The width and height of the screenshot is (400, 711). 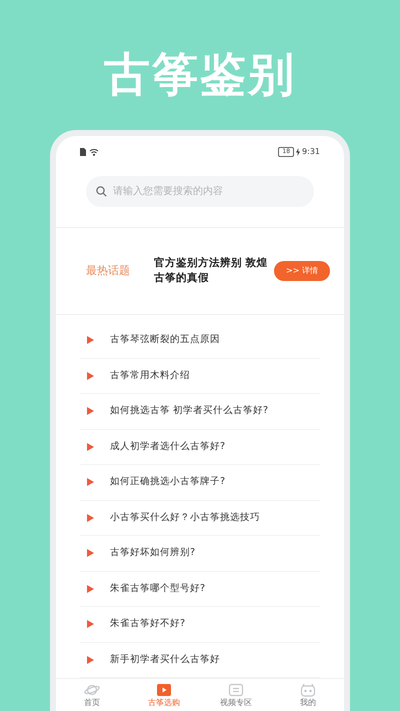 I want to click on article-row: 如何正确挑选小古筝牌子?, so click(x=200, y=482).